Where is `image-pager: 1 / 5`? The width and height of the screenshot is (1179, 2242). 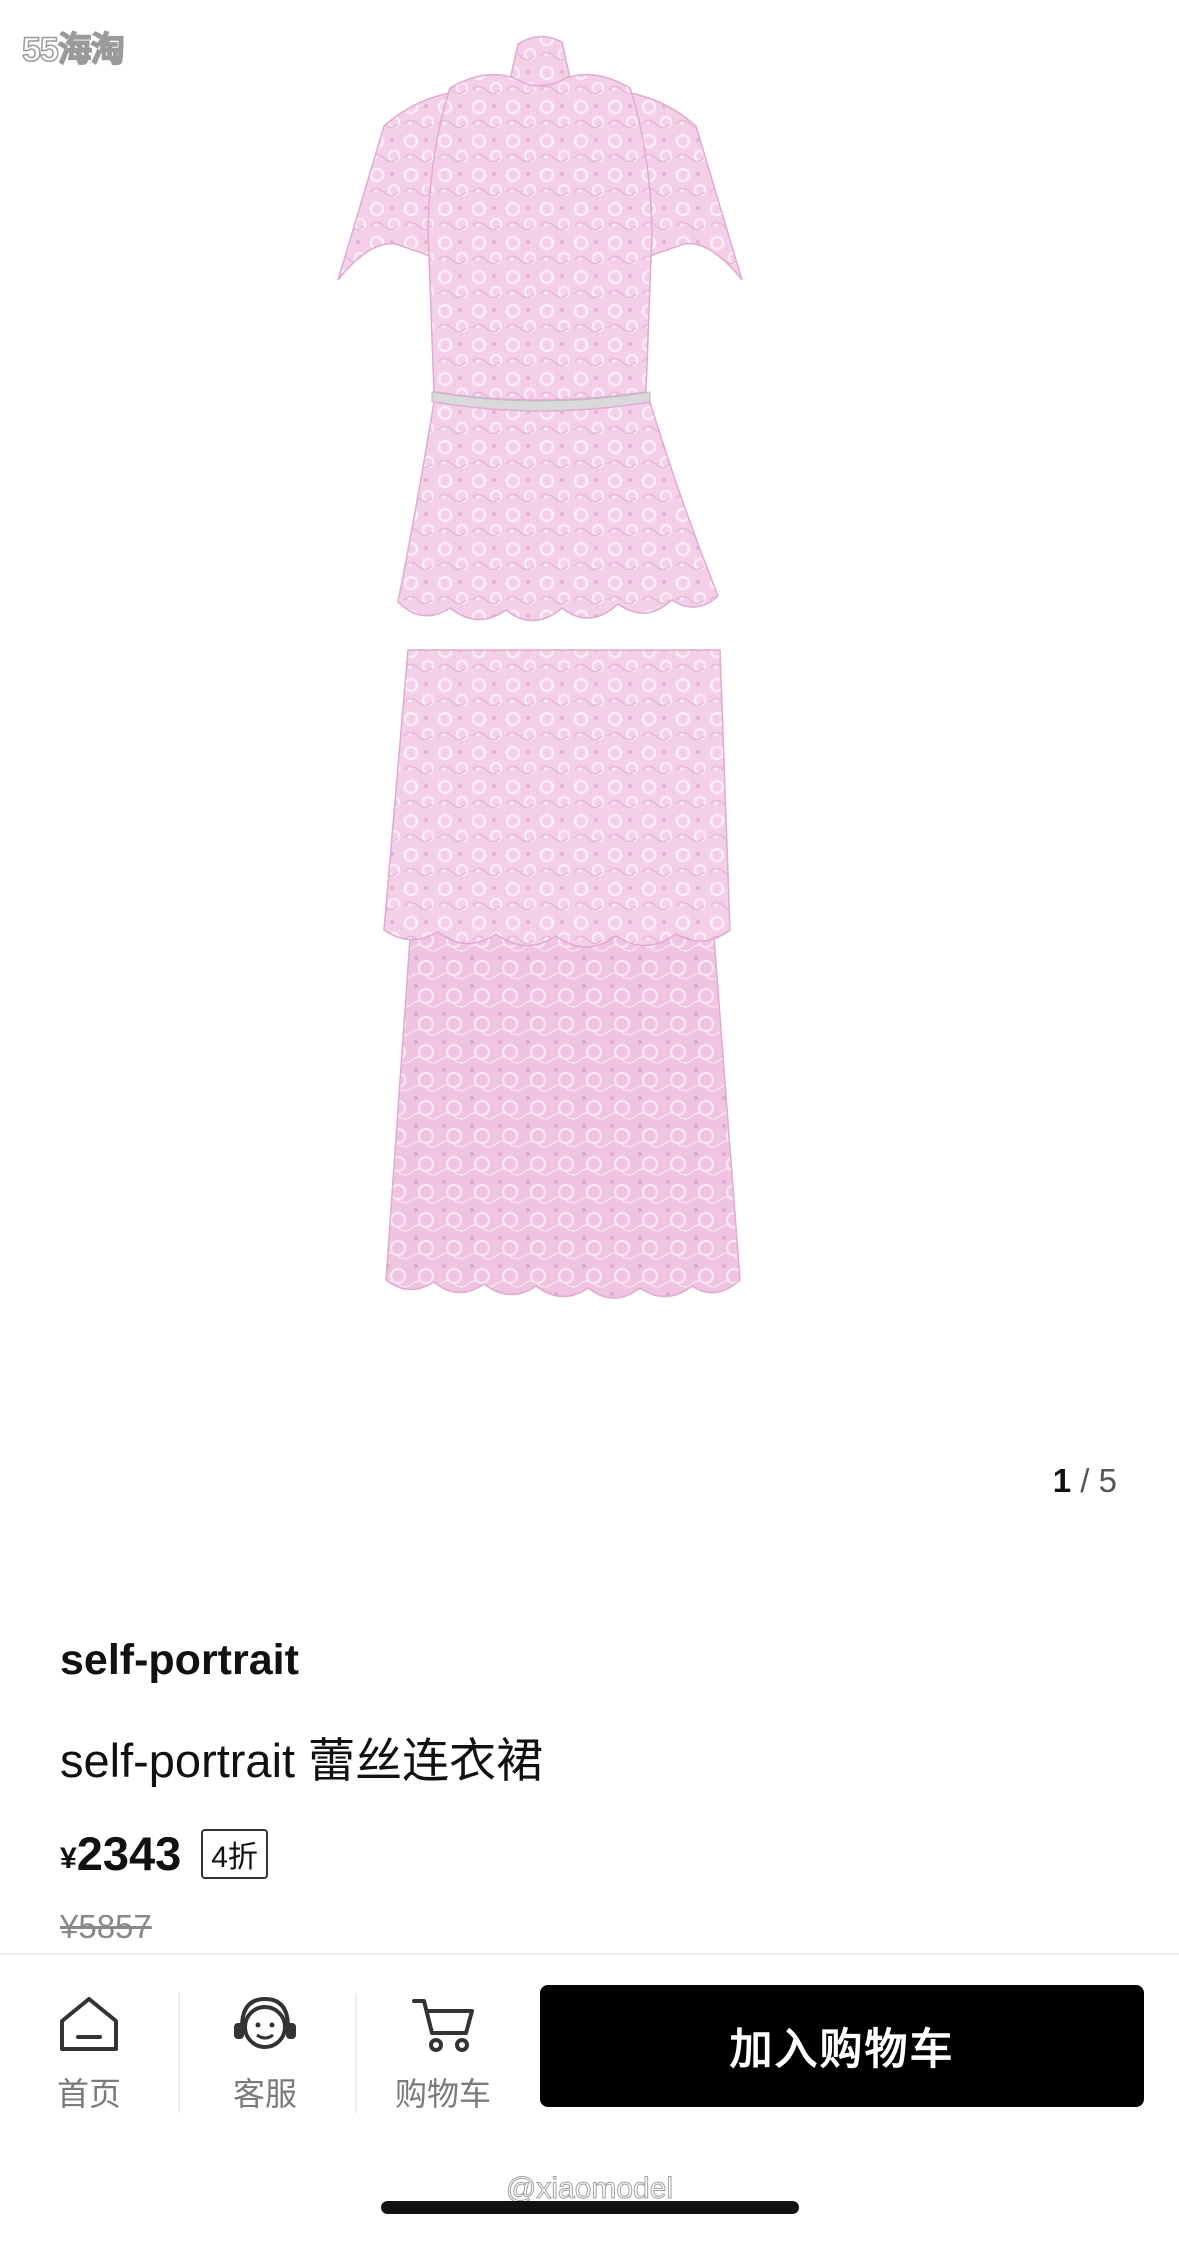
image-pager: 1 / 5 is located at coordinates (1085, 1481).